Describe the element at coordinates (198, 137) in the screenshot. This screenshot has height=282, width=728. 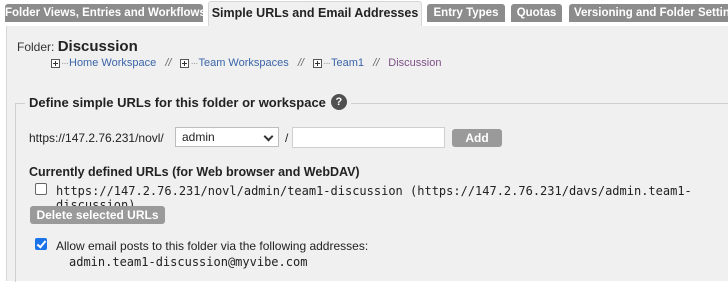
I see `owner-select-value: admin` at that location.